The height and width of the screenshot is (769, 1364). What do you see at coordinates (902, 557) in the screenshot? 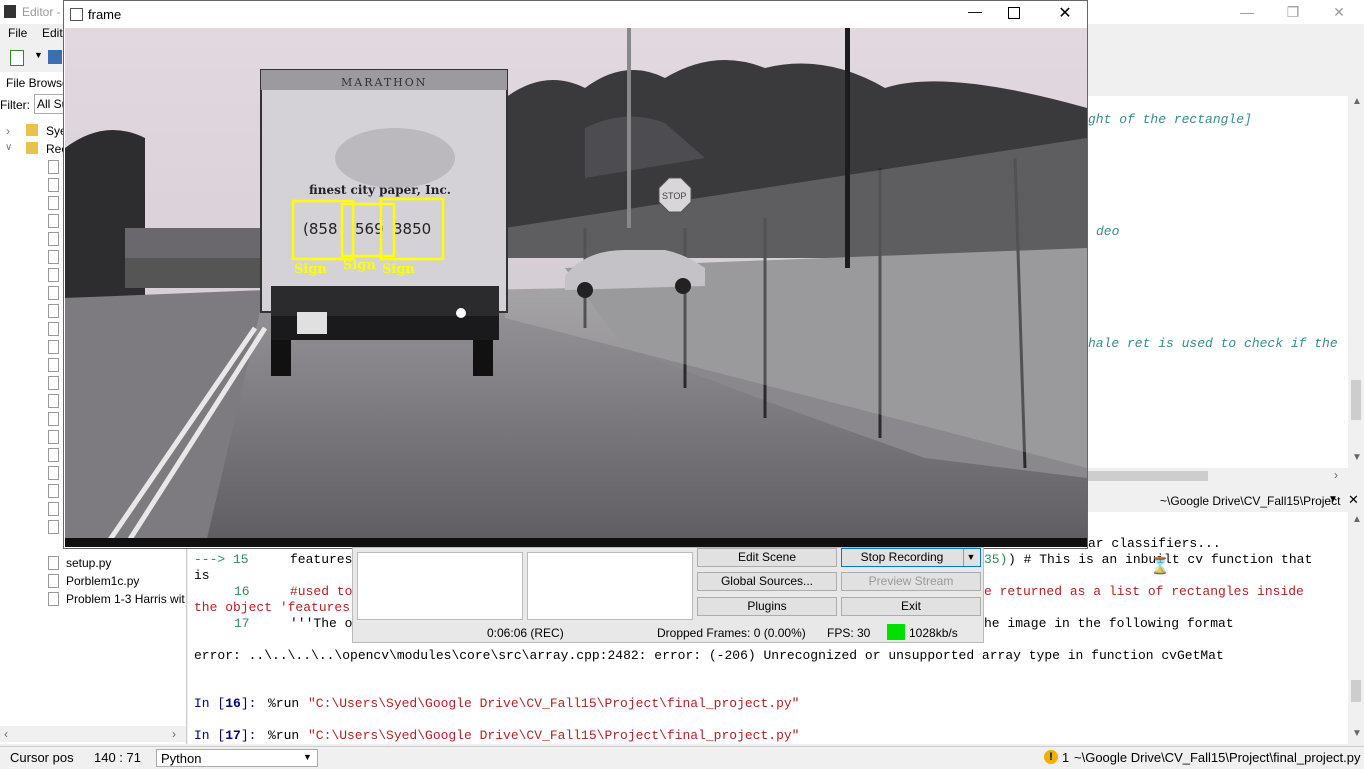
I see `stop-recording-label: Stop Recording` at bounding box center [902, 557].